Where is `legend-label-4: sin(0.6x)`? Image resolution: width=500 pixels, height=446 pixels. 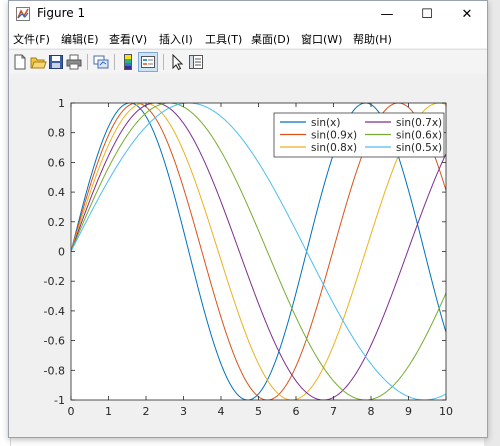 legend-label-4: sin(0.6x) is located at coordinates (419, 136).